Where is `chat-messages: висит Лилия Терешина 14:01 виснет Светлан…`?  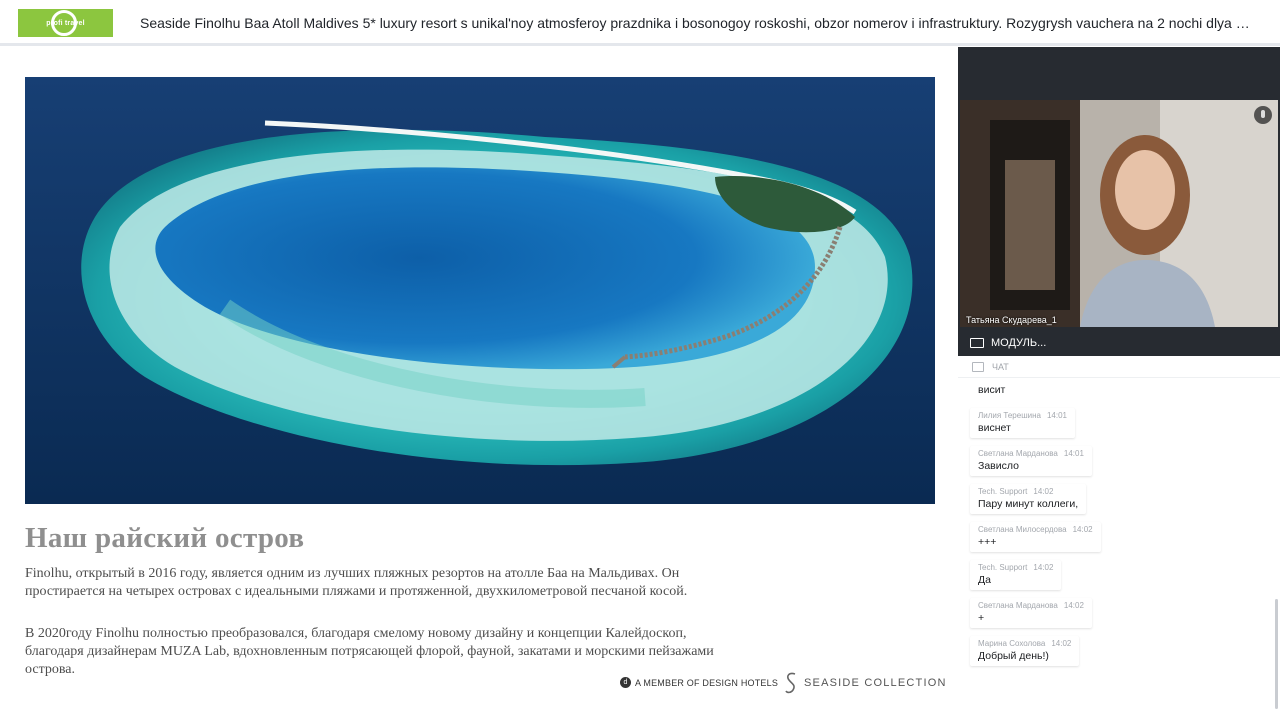
chat-messages: висит Лилия Терешина 14:01 виснет Светлан… is located at coordinates (1115, 527).